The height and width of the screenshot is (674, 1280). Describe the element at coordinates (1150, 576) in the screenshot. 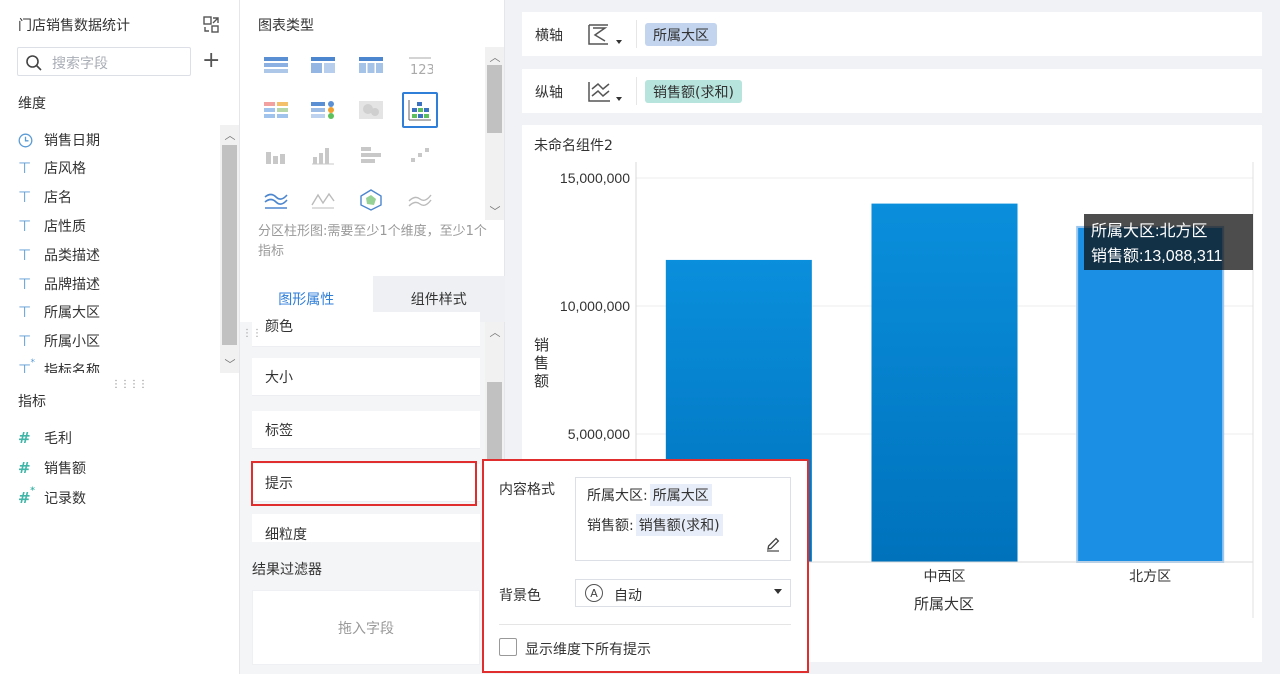

I see `x-tick-label: 北方区` at that location.